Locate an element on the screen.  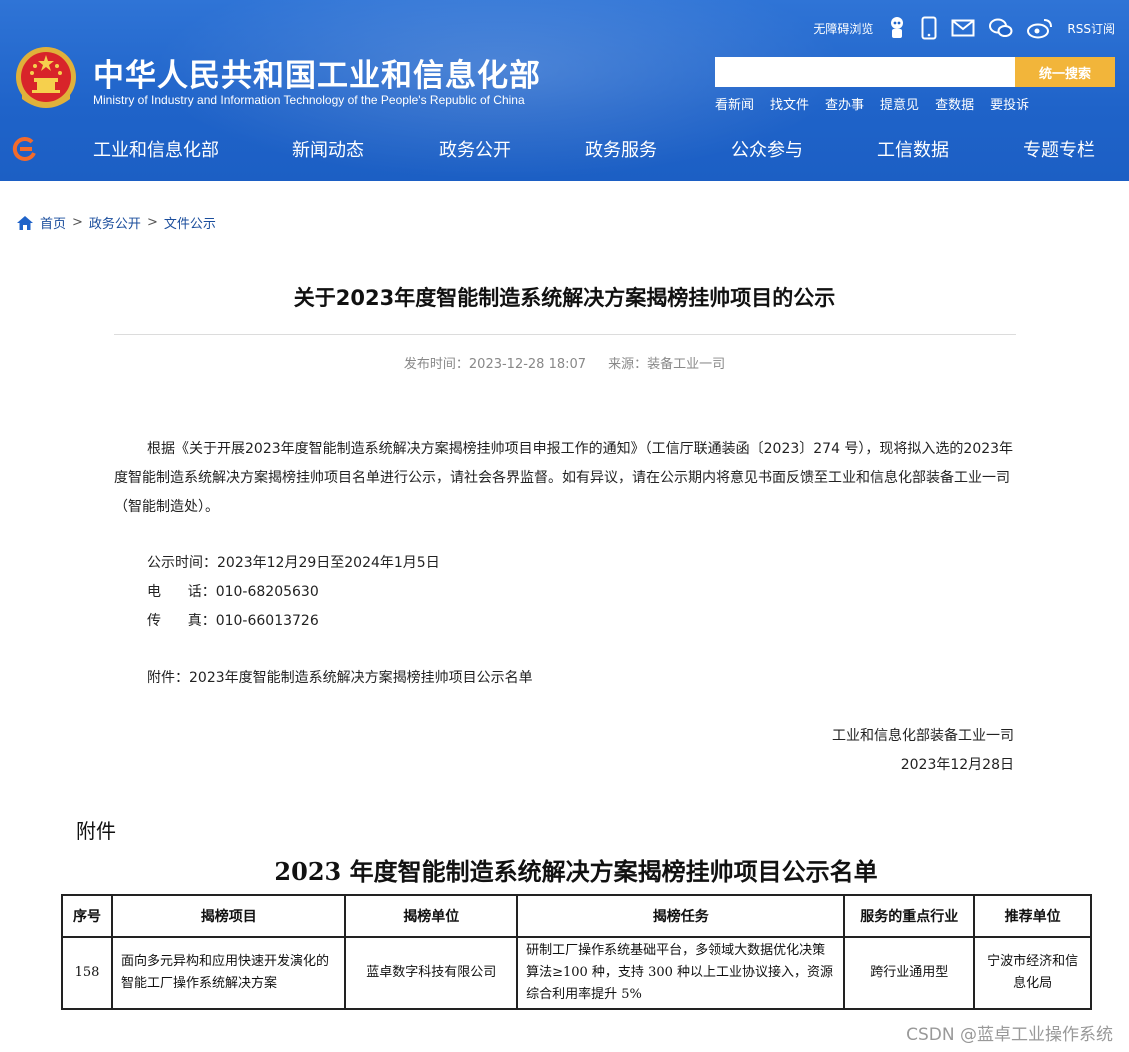
accessibility-link: 无障碍浏览 is located at coordinates (843, 28).